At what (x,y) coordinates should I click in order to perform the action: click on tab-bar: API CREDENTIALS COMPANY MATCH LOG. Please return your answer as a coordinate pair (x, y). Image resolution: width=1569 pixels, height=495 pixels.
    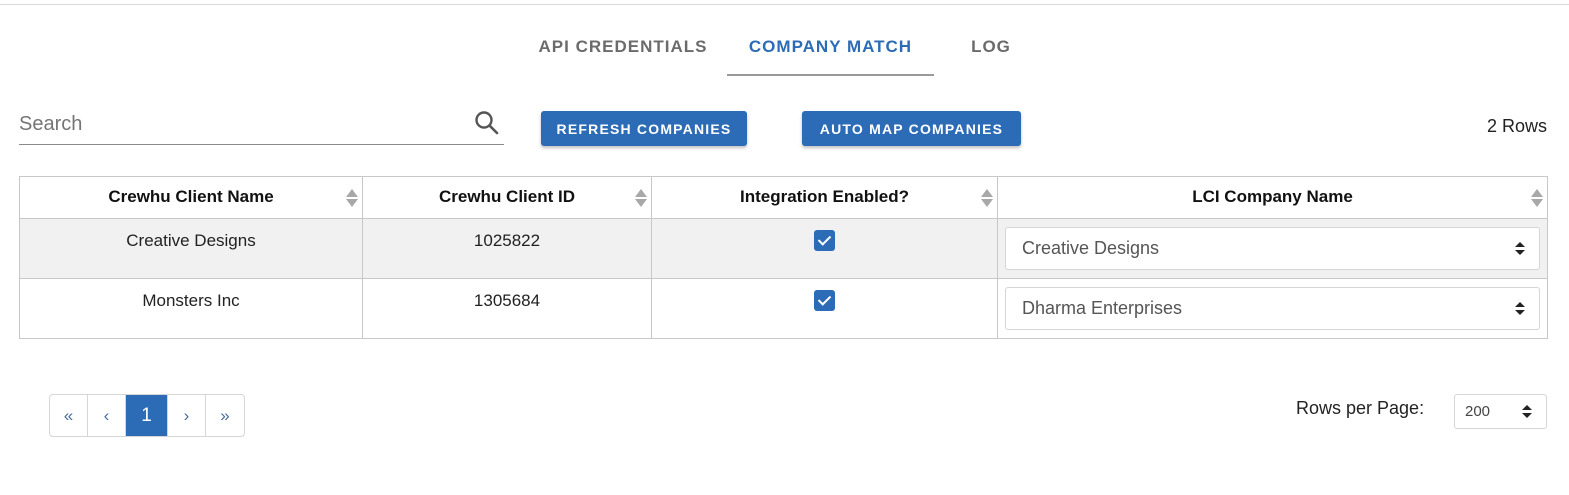
    Looking at the image, I should click on (784, 52).